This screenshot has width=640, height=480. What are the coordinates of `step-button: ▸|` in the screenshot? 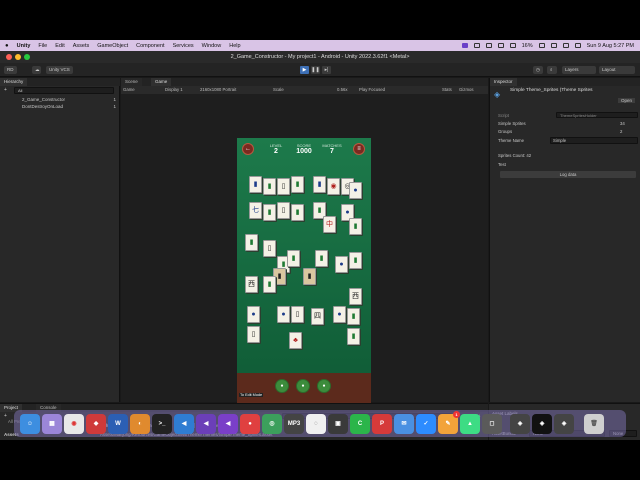 It's located at (326, 70).